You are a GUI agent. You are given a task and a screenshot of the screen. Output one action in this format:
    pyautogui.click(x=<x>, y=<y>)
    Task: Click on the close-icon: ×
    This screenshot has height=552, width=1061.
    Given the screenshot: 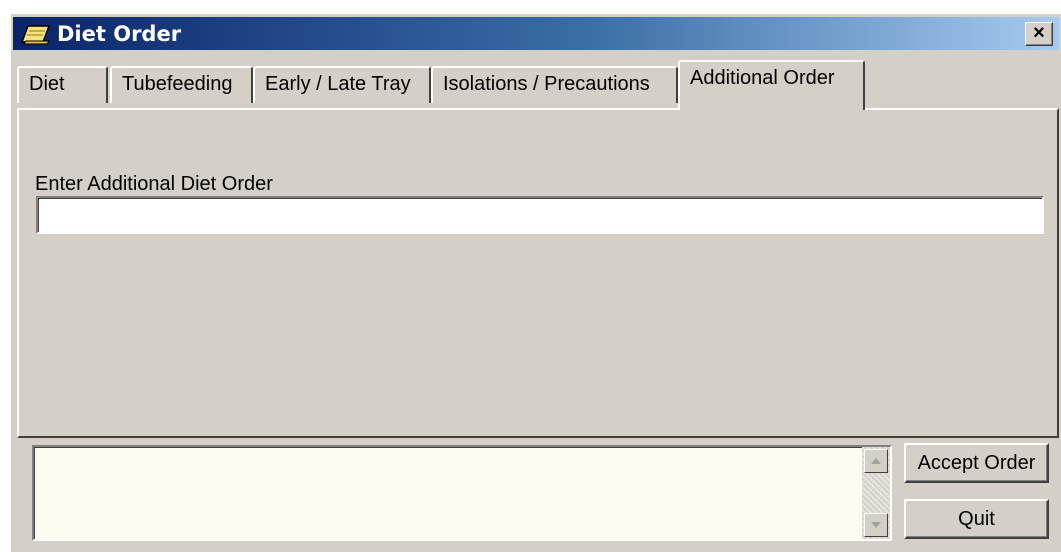 What is the action you would take?
    pyautogui.click(x=1039, y=33)
    